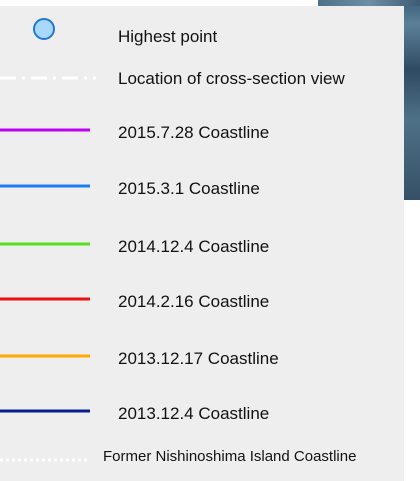 Image resolution: width=420 pixels, height=481 pixels. What do you see at coordinates (194, 132) in the screenshot?
I see `legend-label-2015-07-28: 2015.7.28 Coastline` at bounding box center [194, 132].